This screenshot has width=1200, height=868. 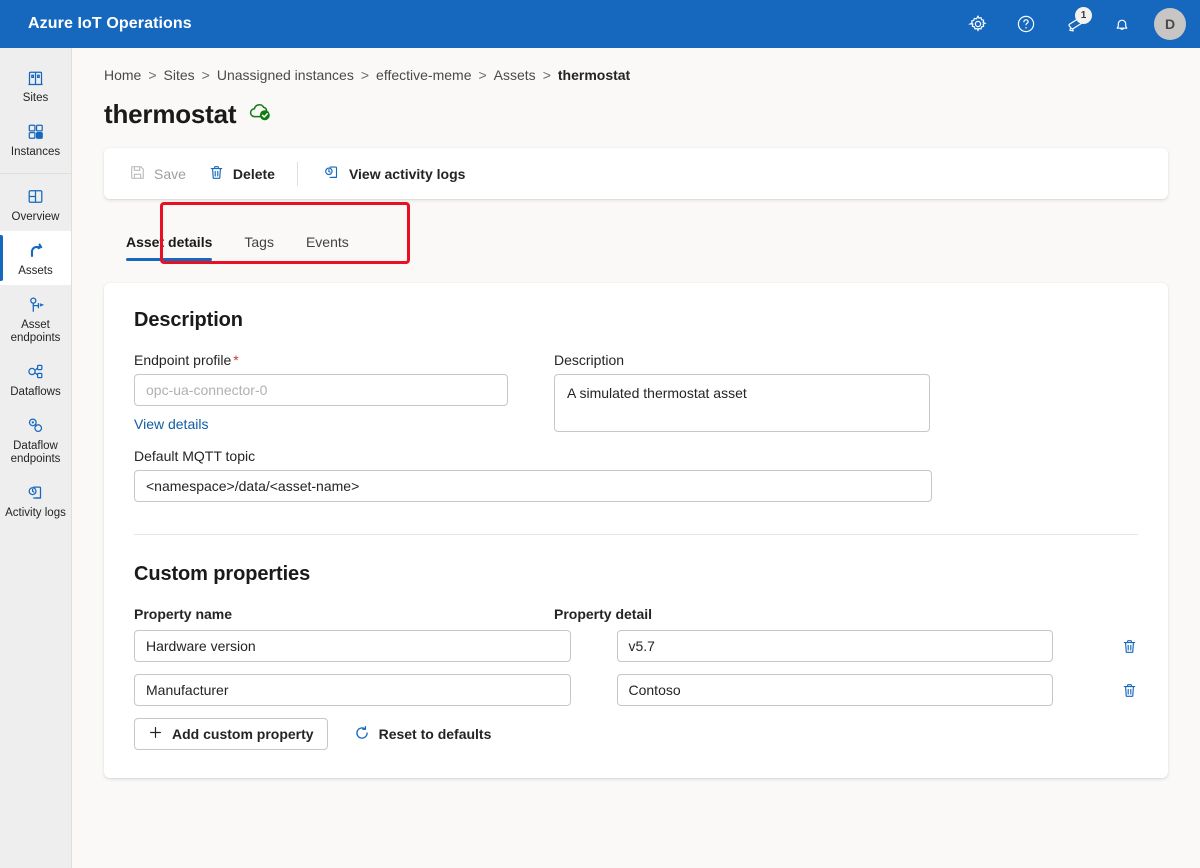 I want to click on sidebar-item-activity-logs: Activity logs, so click(x=35, y=500).